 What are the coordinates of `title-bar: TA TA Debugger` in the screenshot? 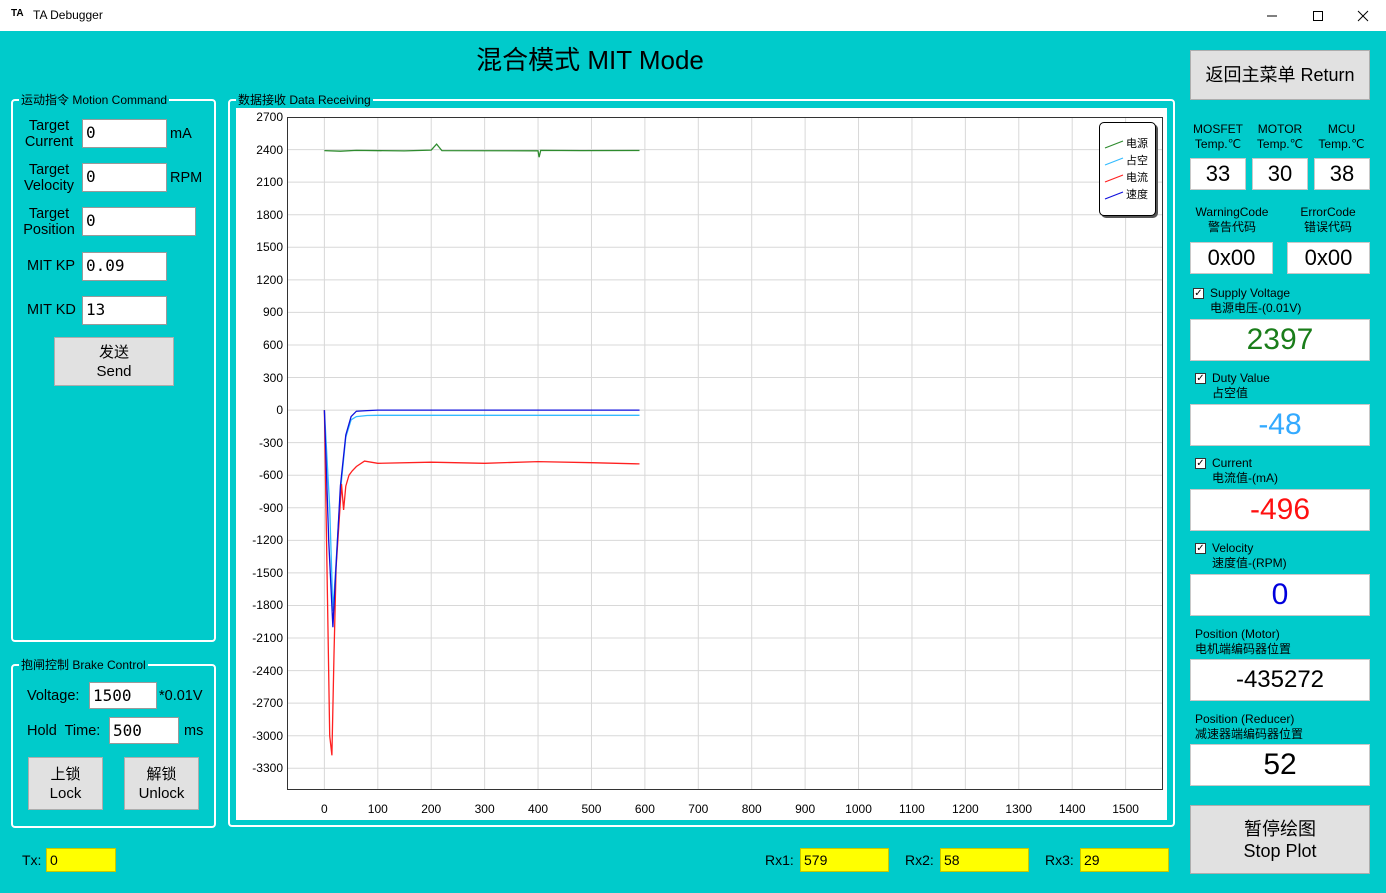 It's located at (693, 15).